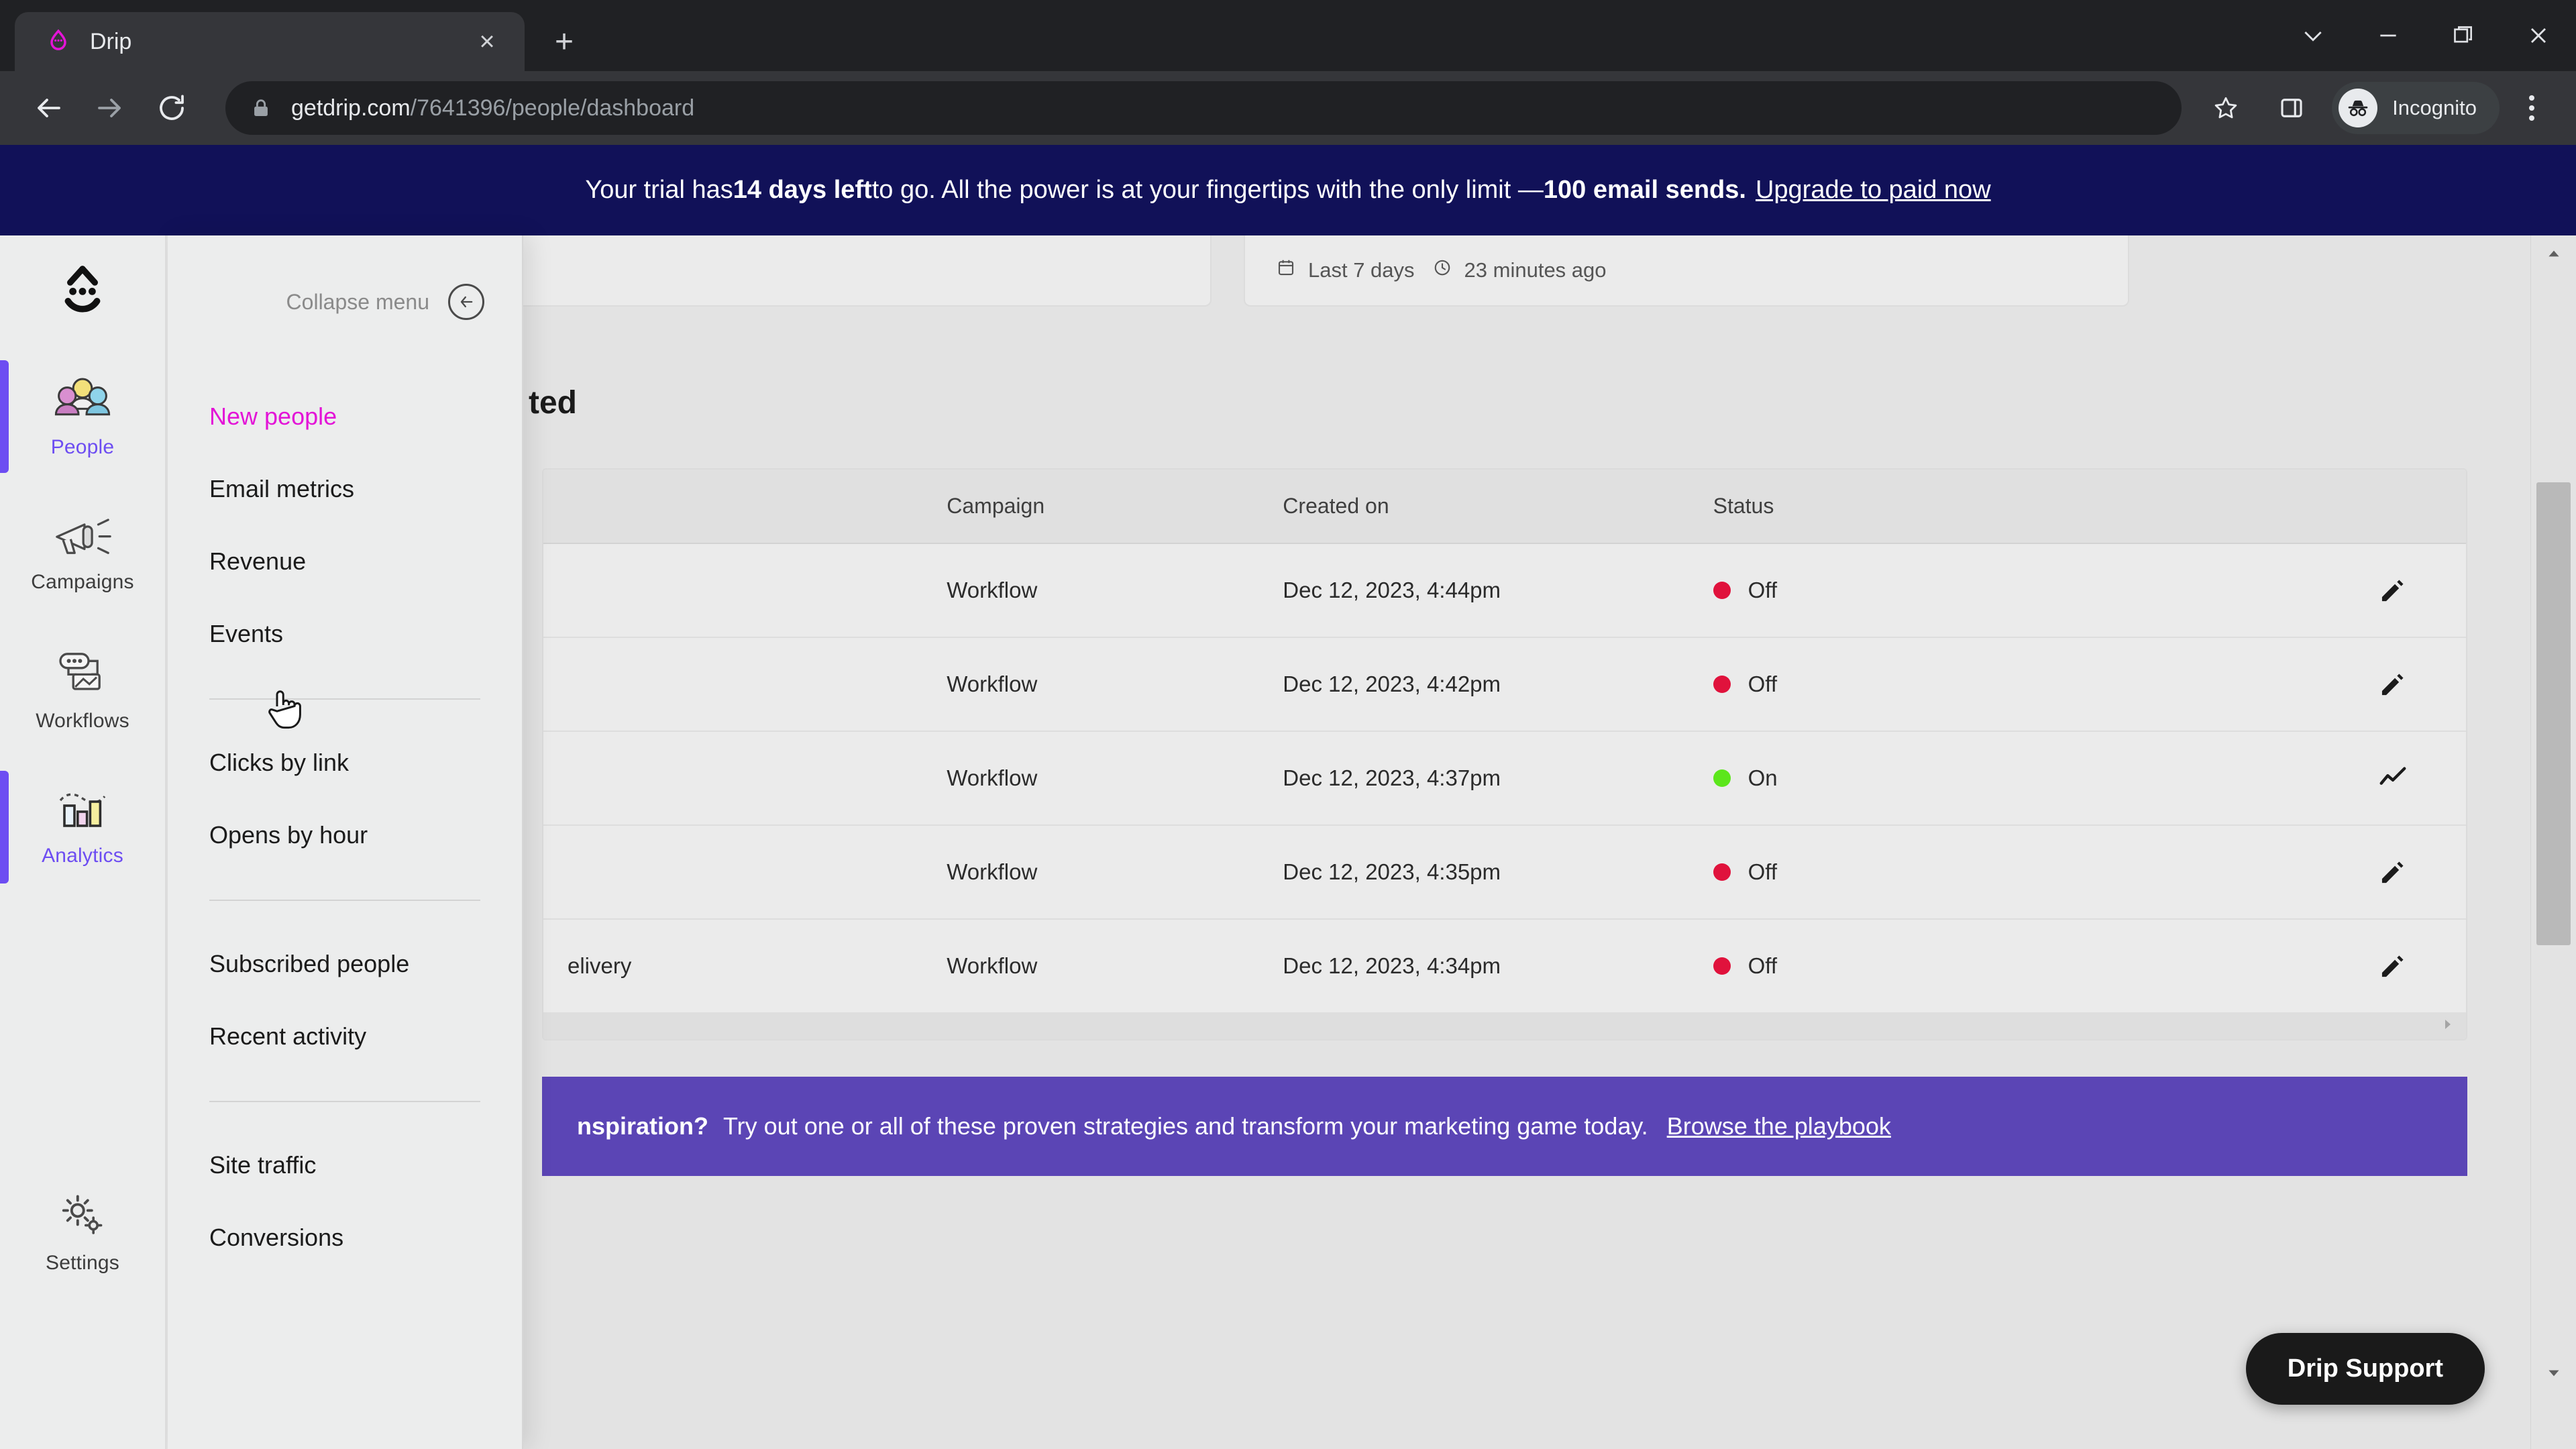  What do you see at coordinates (345, 763) in the screenshot?
I see `menu-item-clicks-by-link: Clicks by link` at bounding box center [345, 763].